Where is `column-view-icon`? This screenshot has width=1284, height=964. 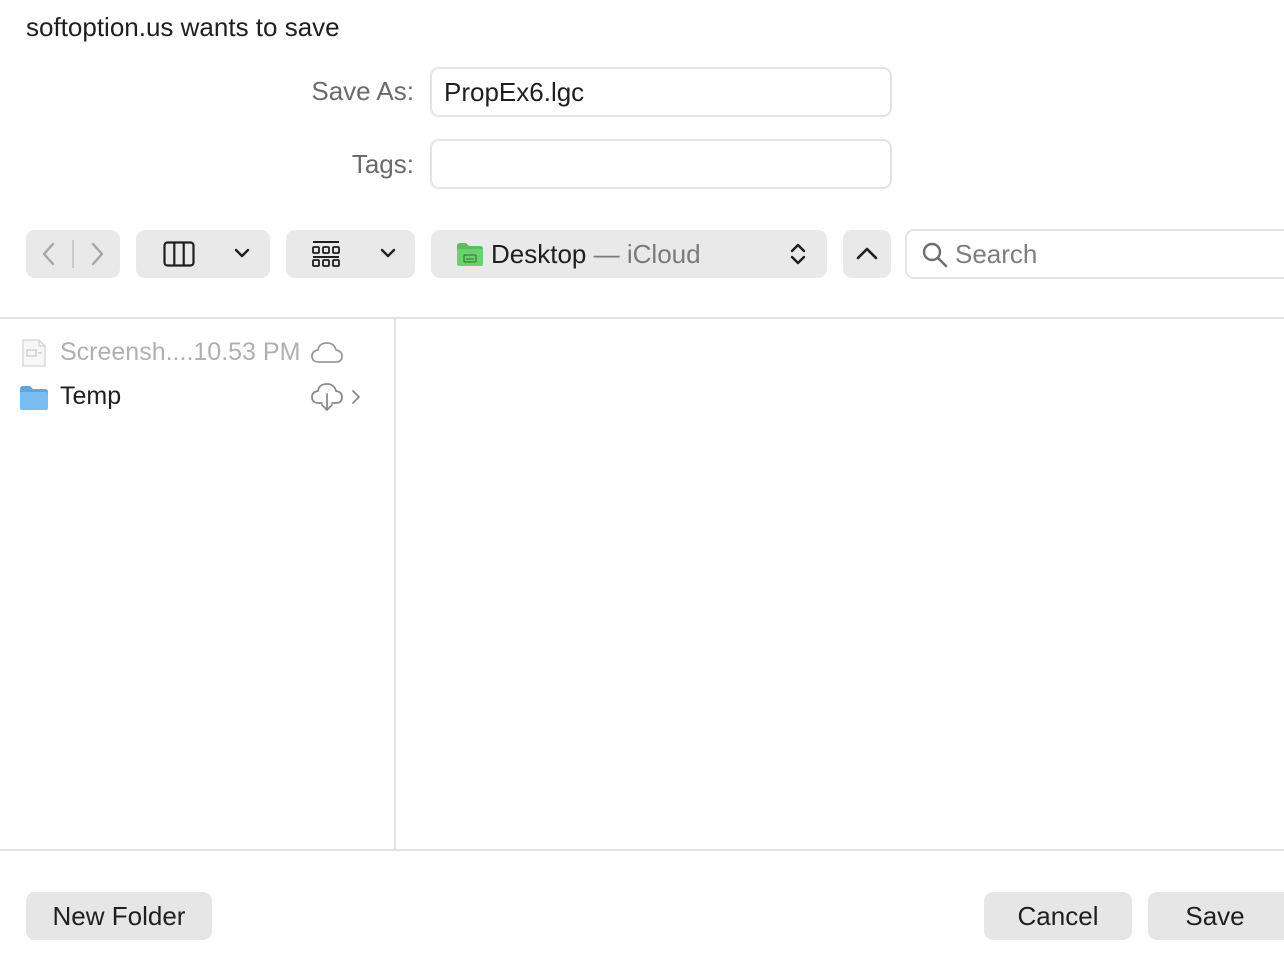
column-view-icon is located at coordinates (179, 254).